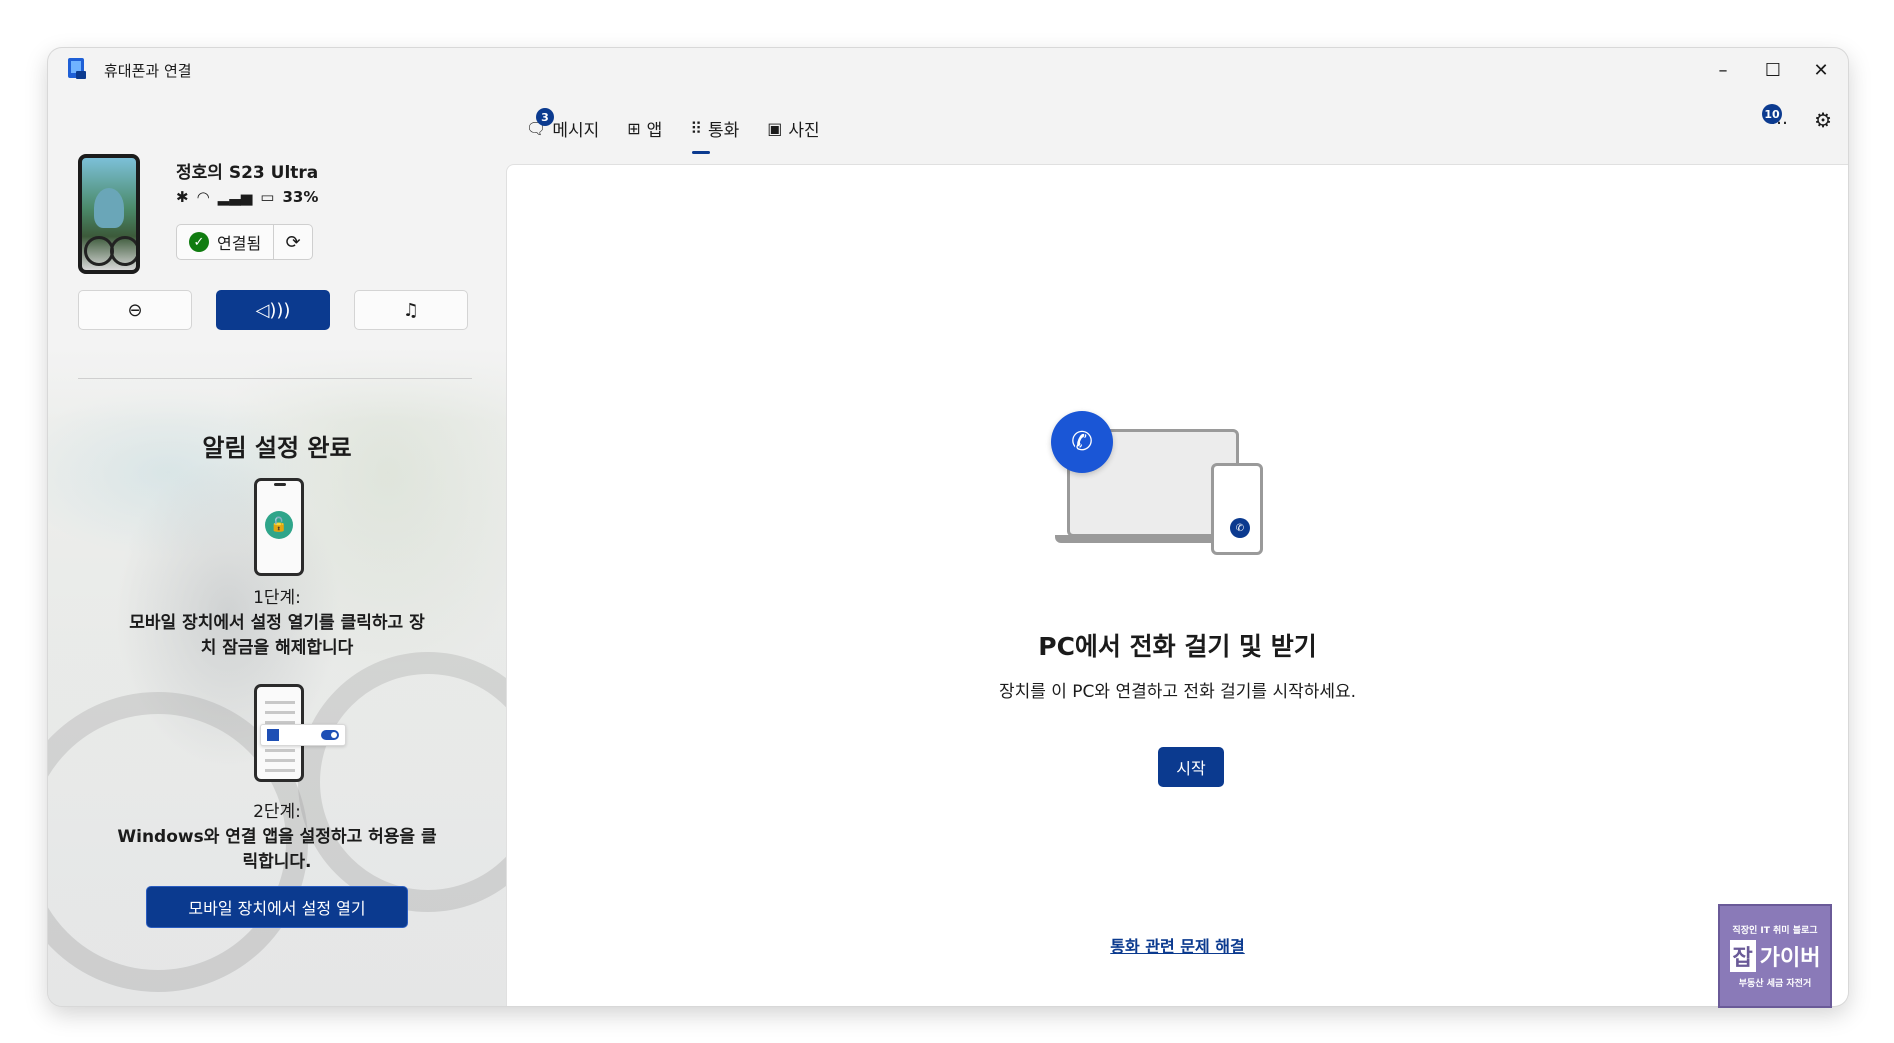  What do you see at coordinates (277, 448) in the screenshot?
I see `notification-setup-title: 알림 설정 완료` at bounding box center [277, 448].